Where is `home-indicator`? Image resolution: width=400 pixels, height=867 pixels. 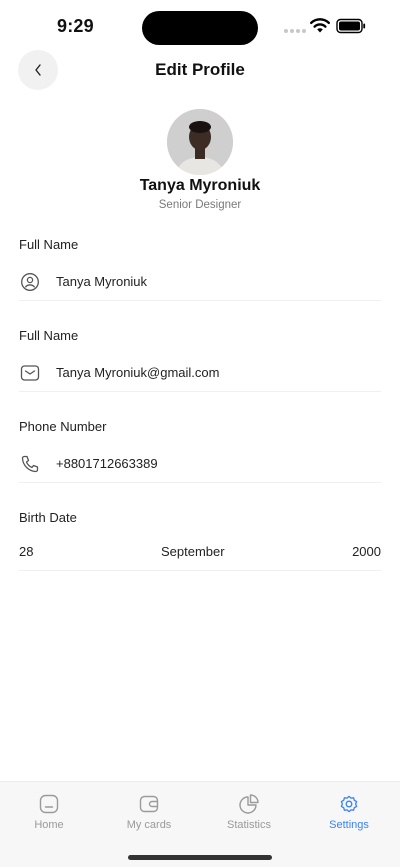 home-indicator is located at coordinates (200, 857).